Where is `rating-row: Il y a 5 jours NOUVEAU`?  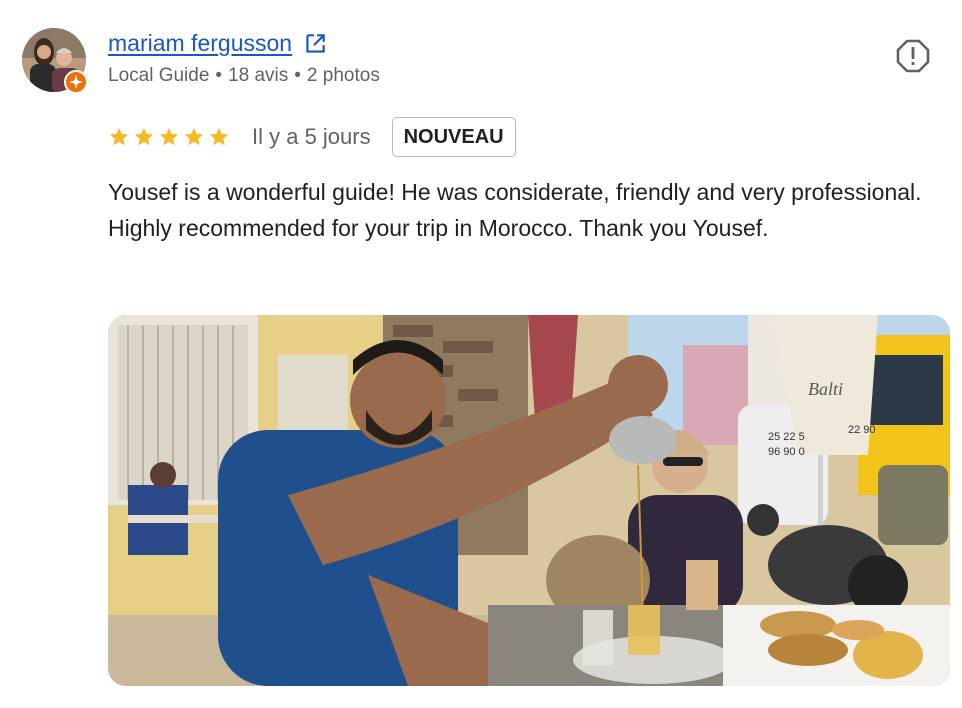
rating-row: Il y a 5 jours NOUVEAU is located at coordinates (312, 137).